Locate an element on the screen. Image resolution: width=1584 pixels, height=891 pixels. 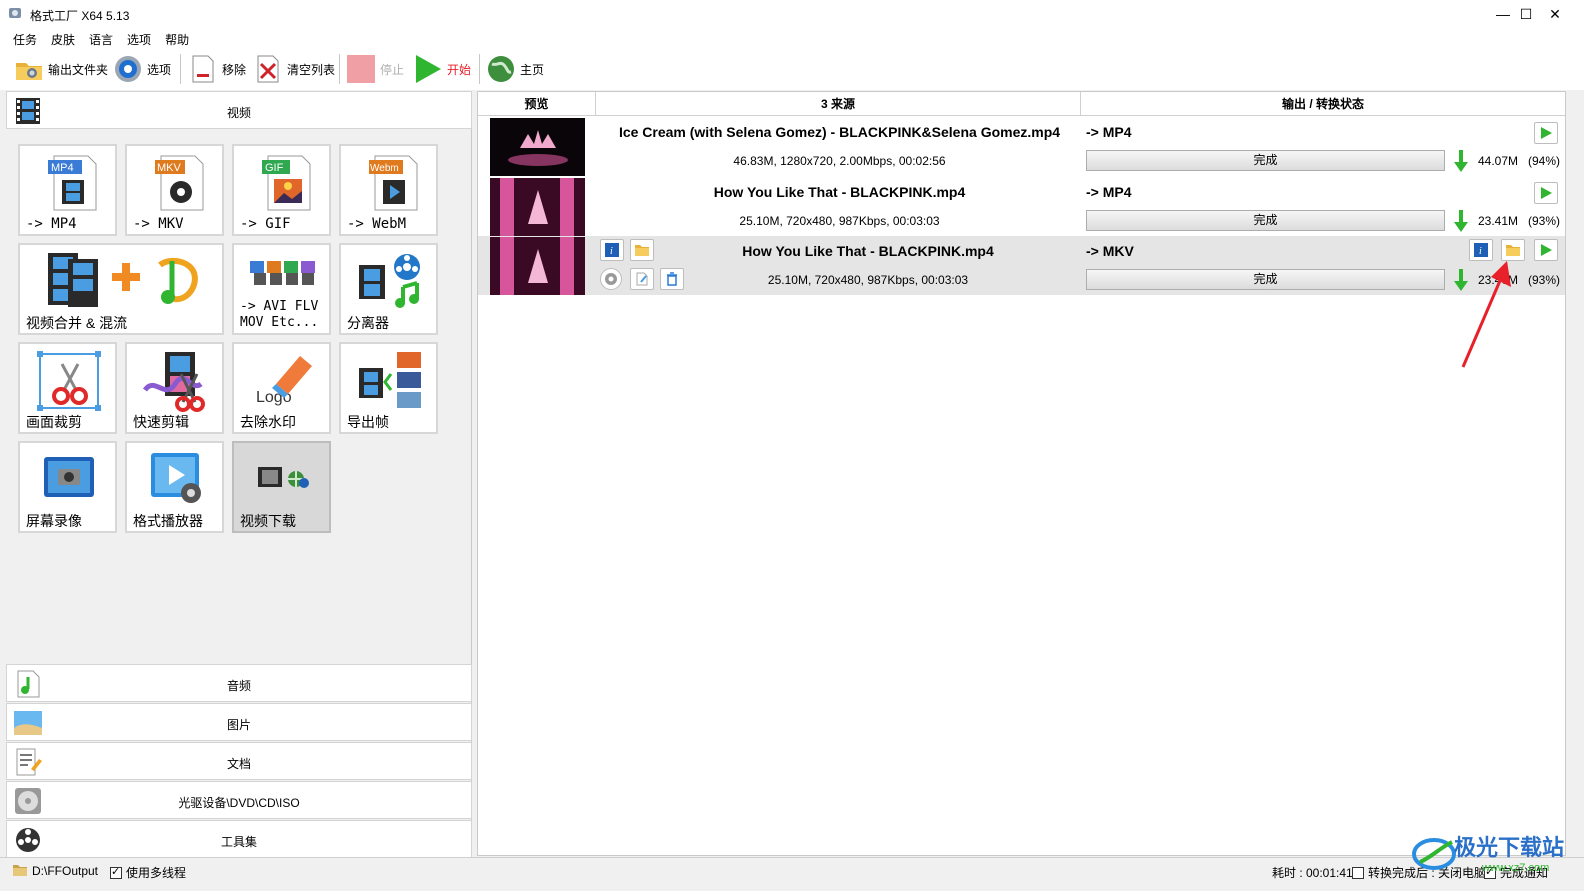
multithread-checkbox: 使用多线程 is located at coordinates (148, 872).